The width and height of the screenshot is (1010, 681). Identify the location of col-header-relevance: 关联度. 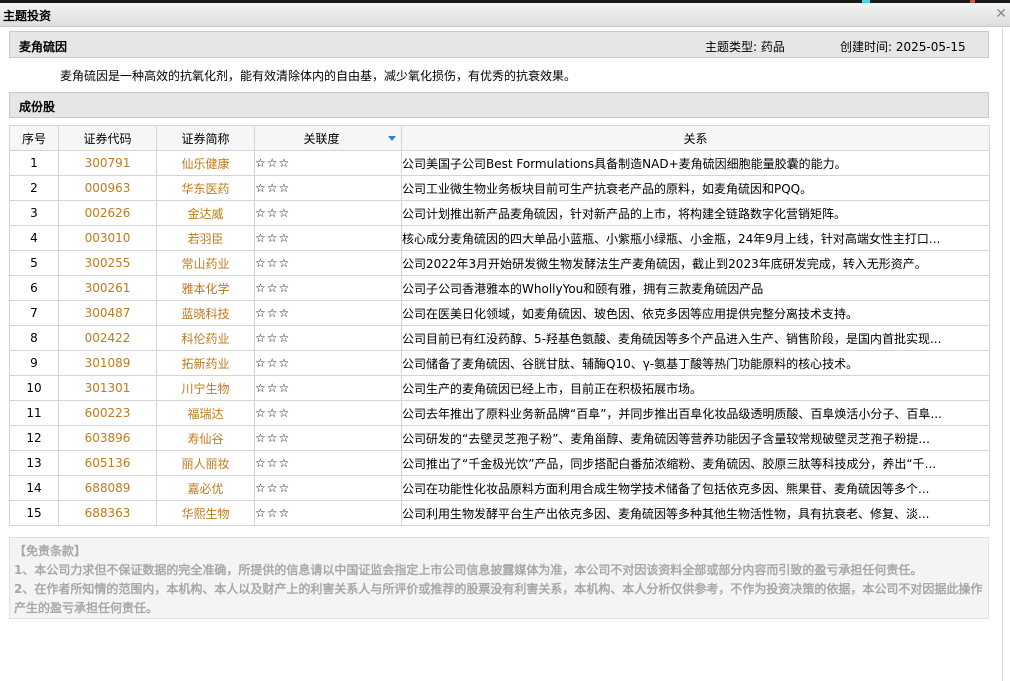
(328, 138).